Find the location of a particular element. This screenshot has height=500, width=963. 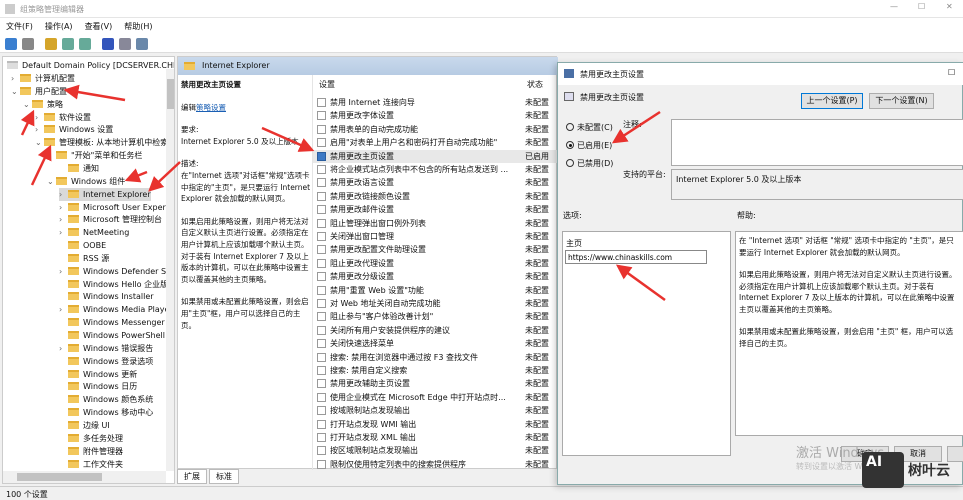

table-row: 关闭快速选择菜单 未配置 is located at coordinates (436, 343).